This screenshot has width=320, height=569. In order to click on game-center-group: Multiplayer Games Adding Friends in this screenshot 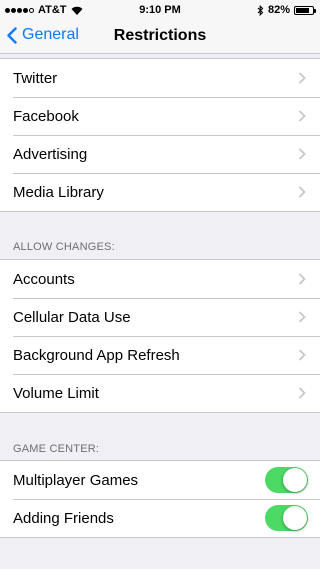, I will do `click(160, 499)`.